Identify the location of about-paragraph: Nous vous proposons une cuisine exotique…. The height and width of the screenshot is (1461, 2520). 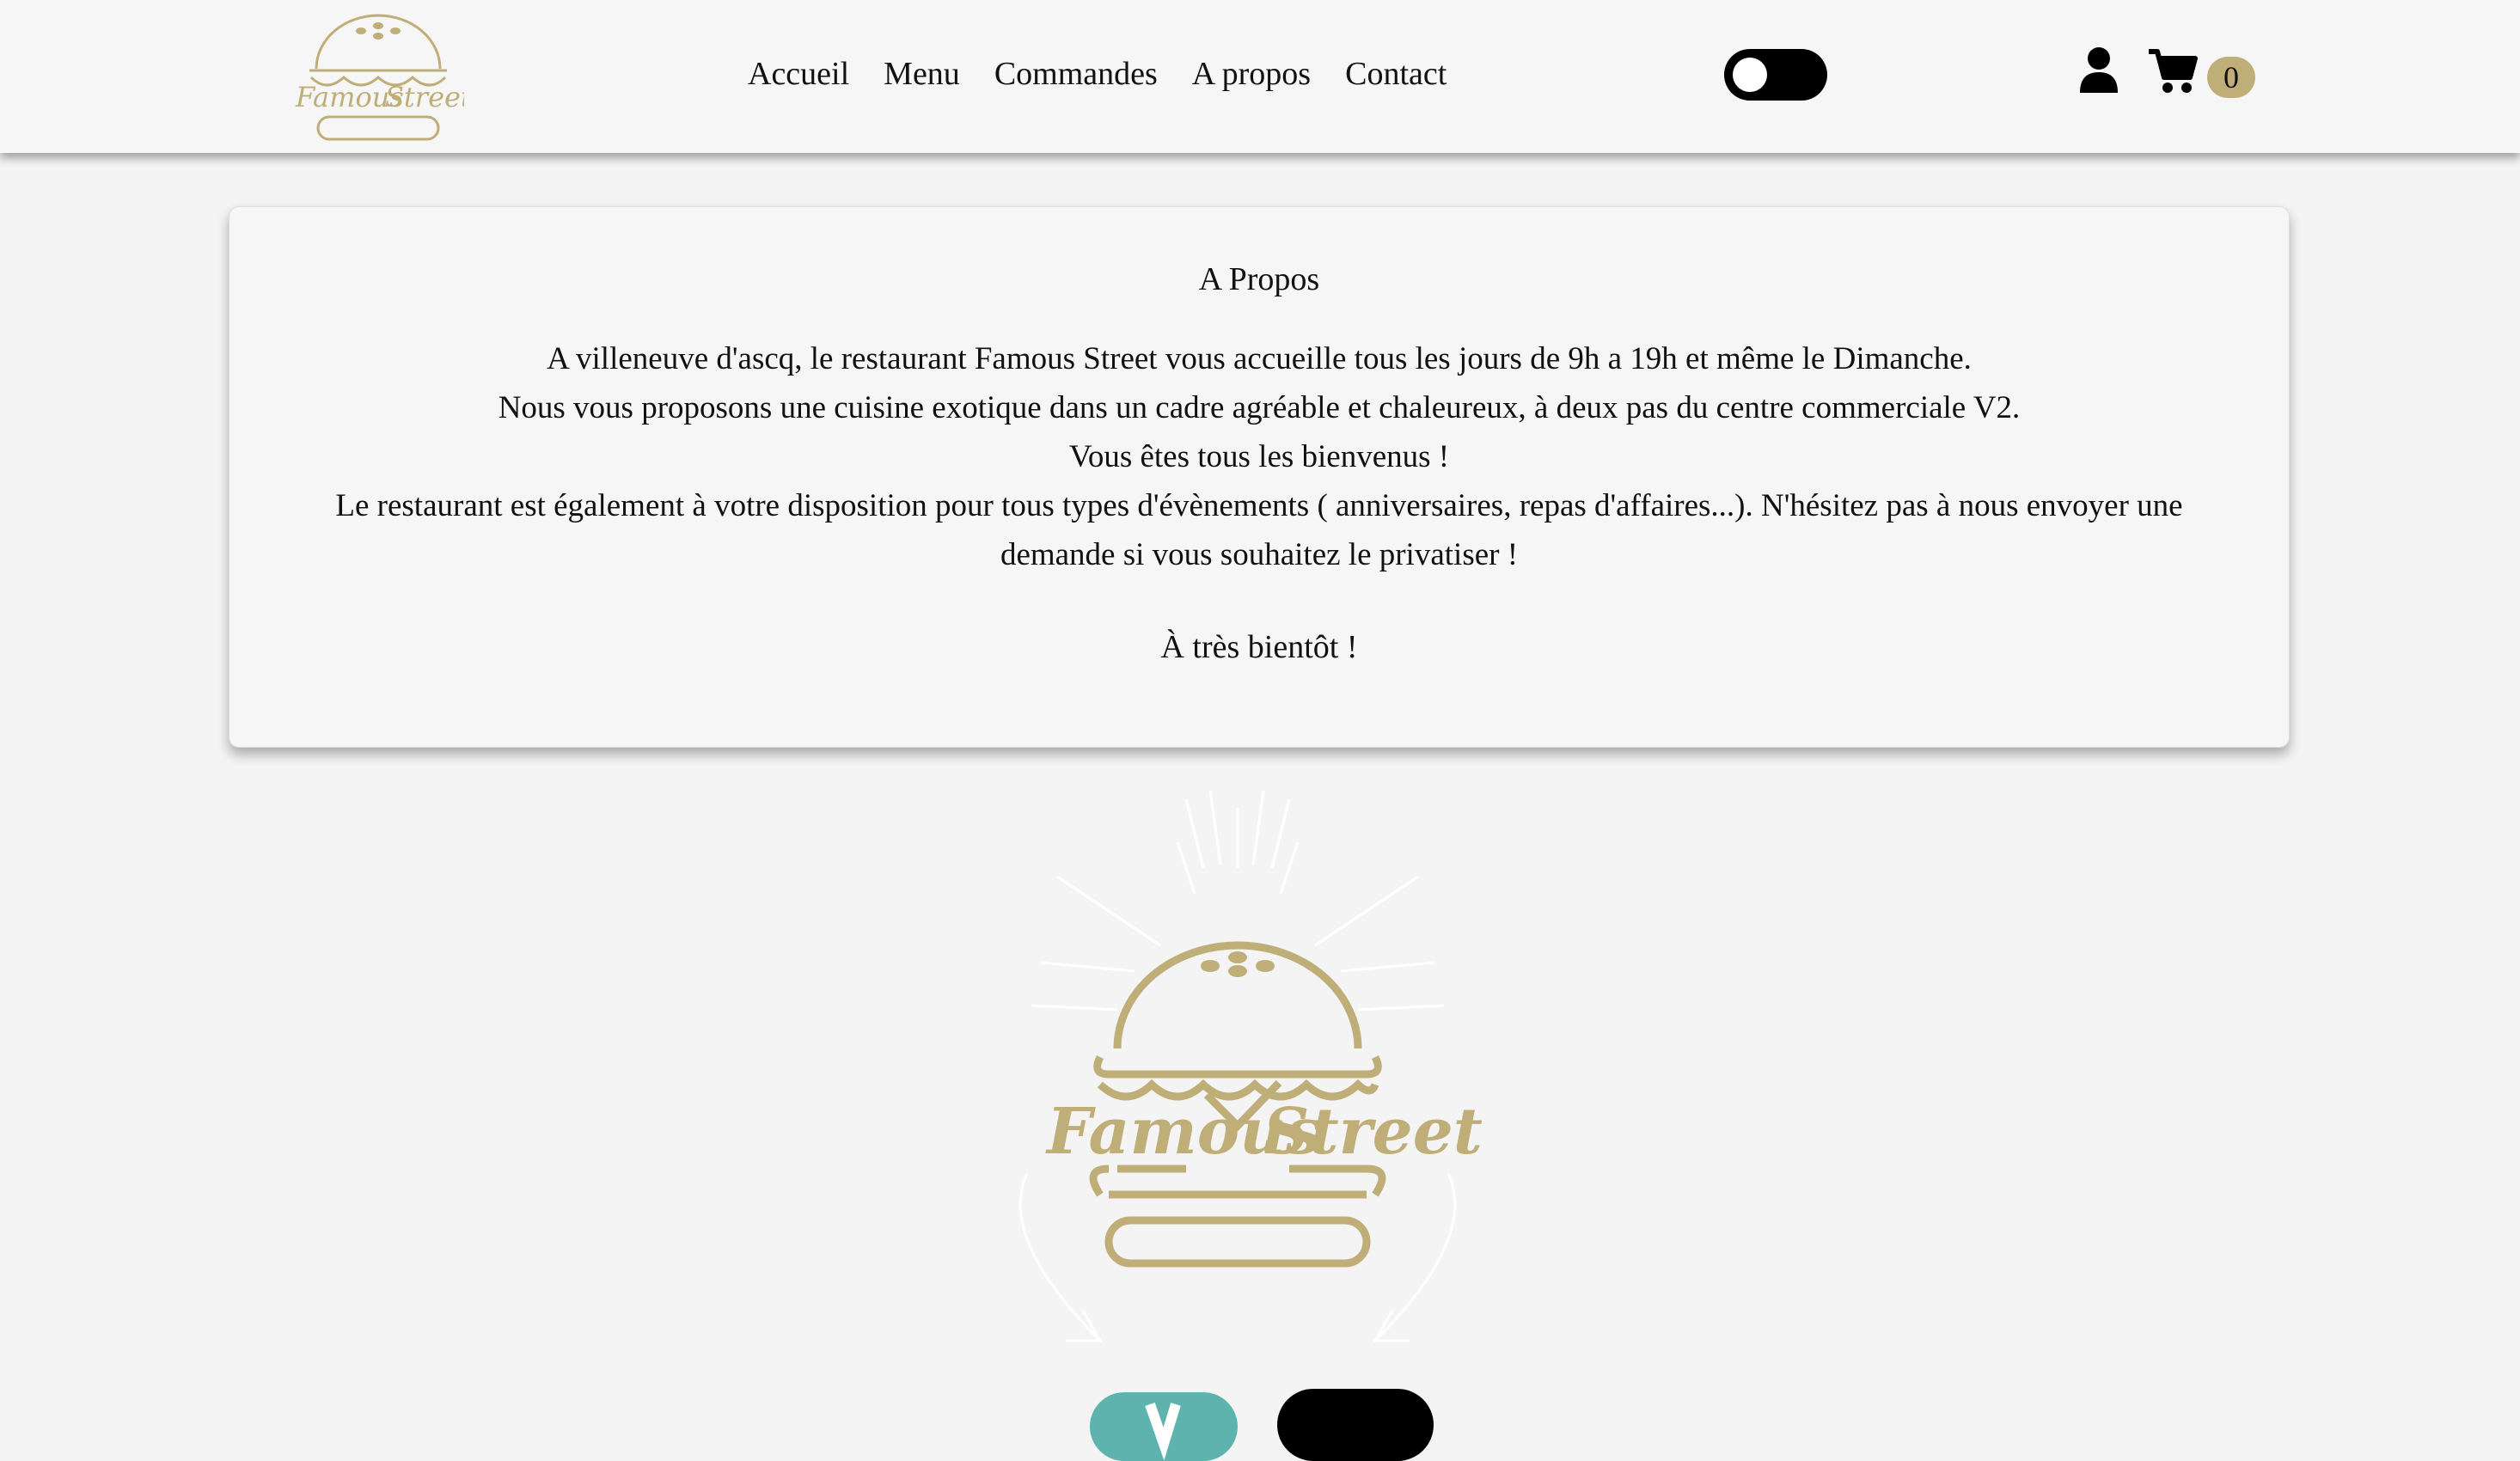
(1259, 407).